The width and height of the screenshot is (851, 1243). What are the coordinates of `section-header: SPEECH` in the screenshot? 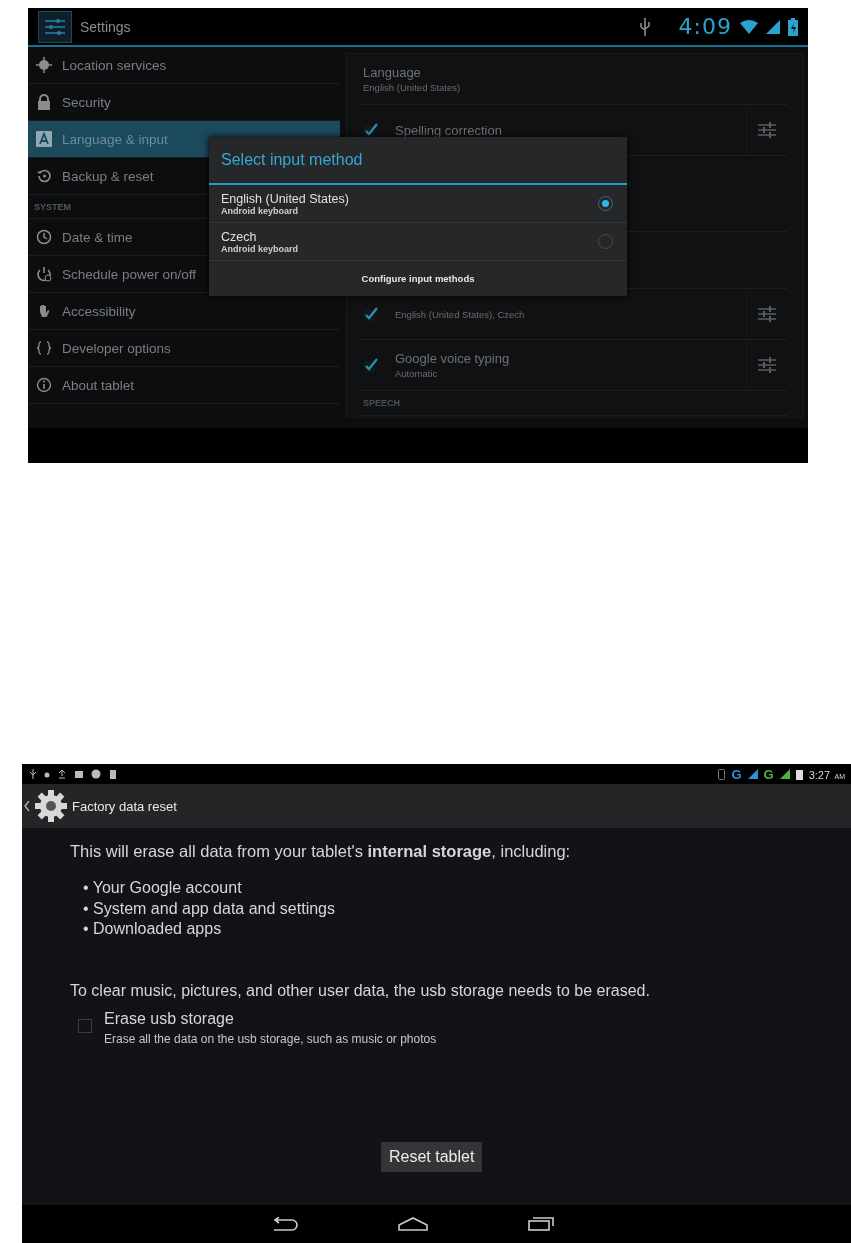 It's located at (381, 403).